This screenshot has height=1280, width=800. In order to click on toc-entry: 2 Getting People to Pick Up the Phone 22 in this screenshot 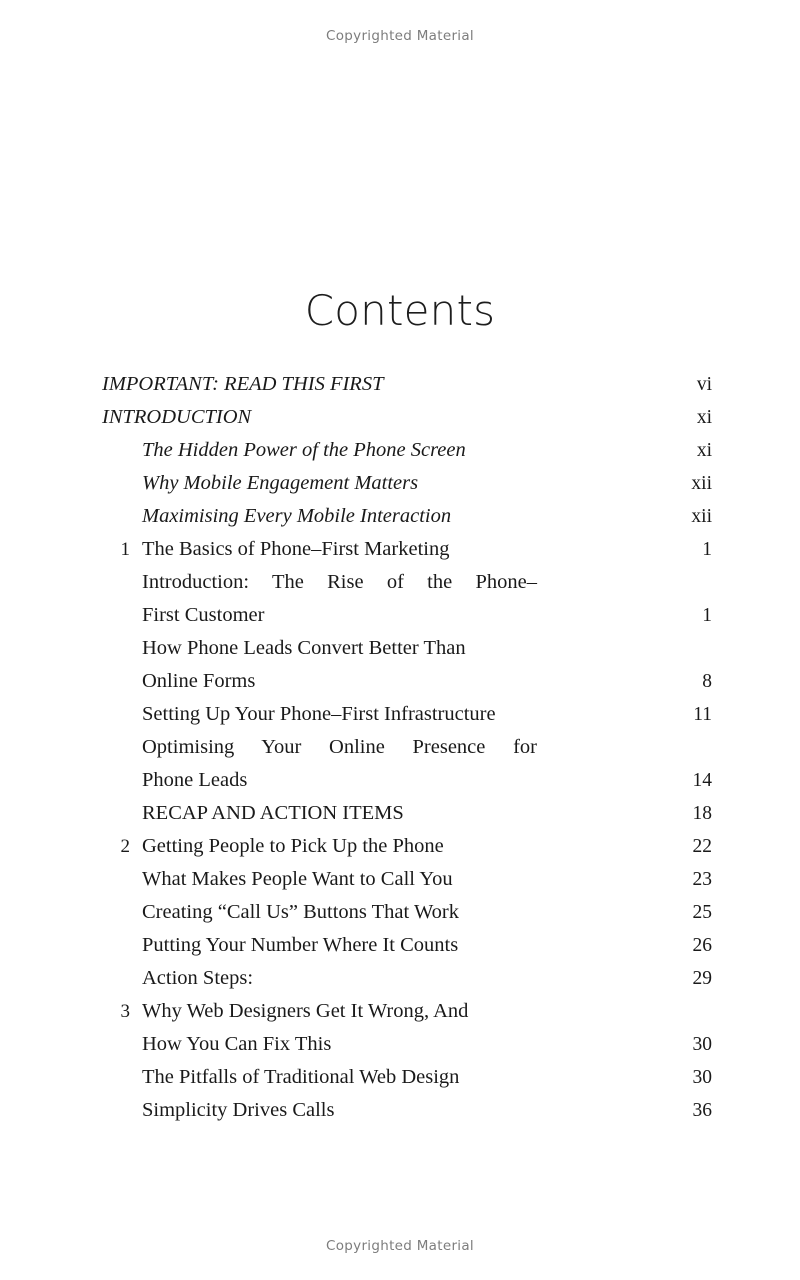, I will do `click(407, 846)`.